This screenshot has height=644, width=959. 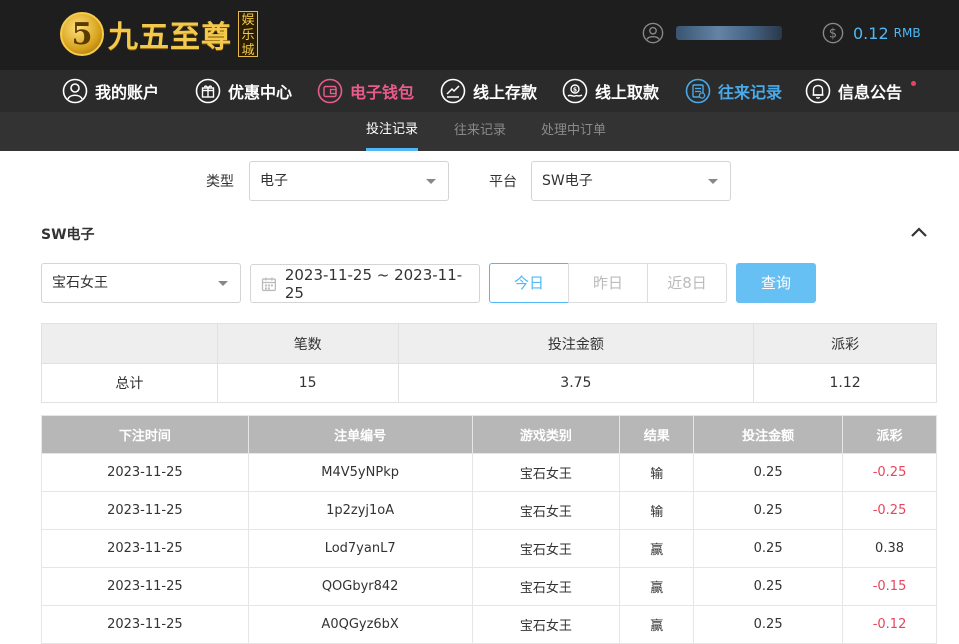 I want to click on summary-header-cell, so click(x=129, y=343).